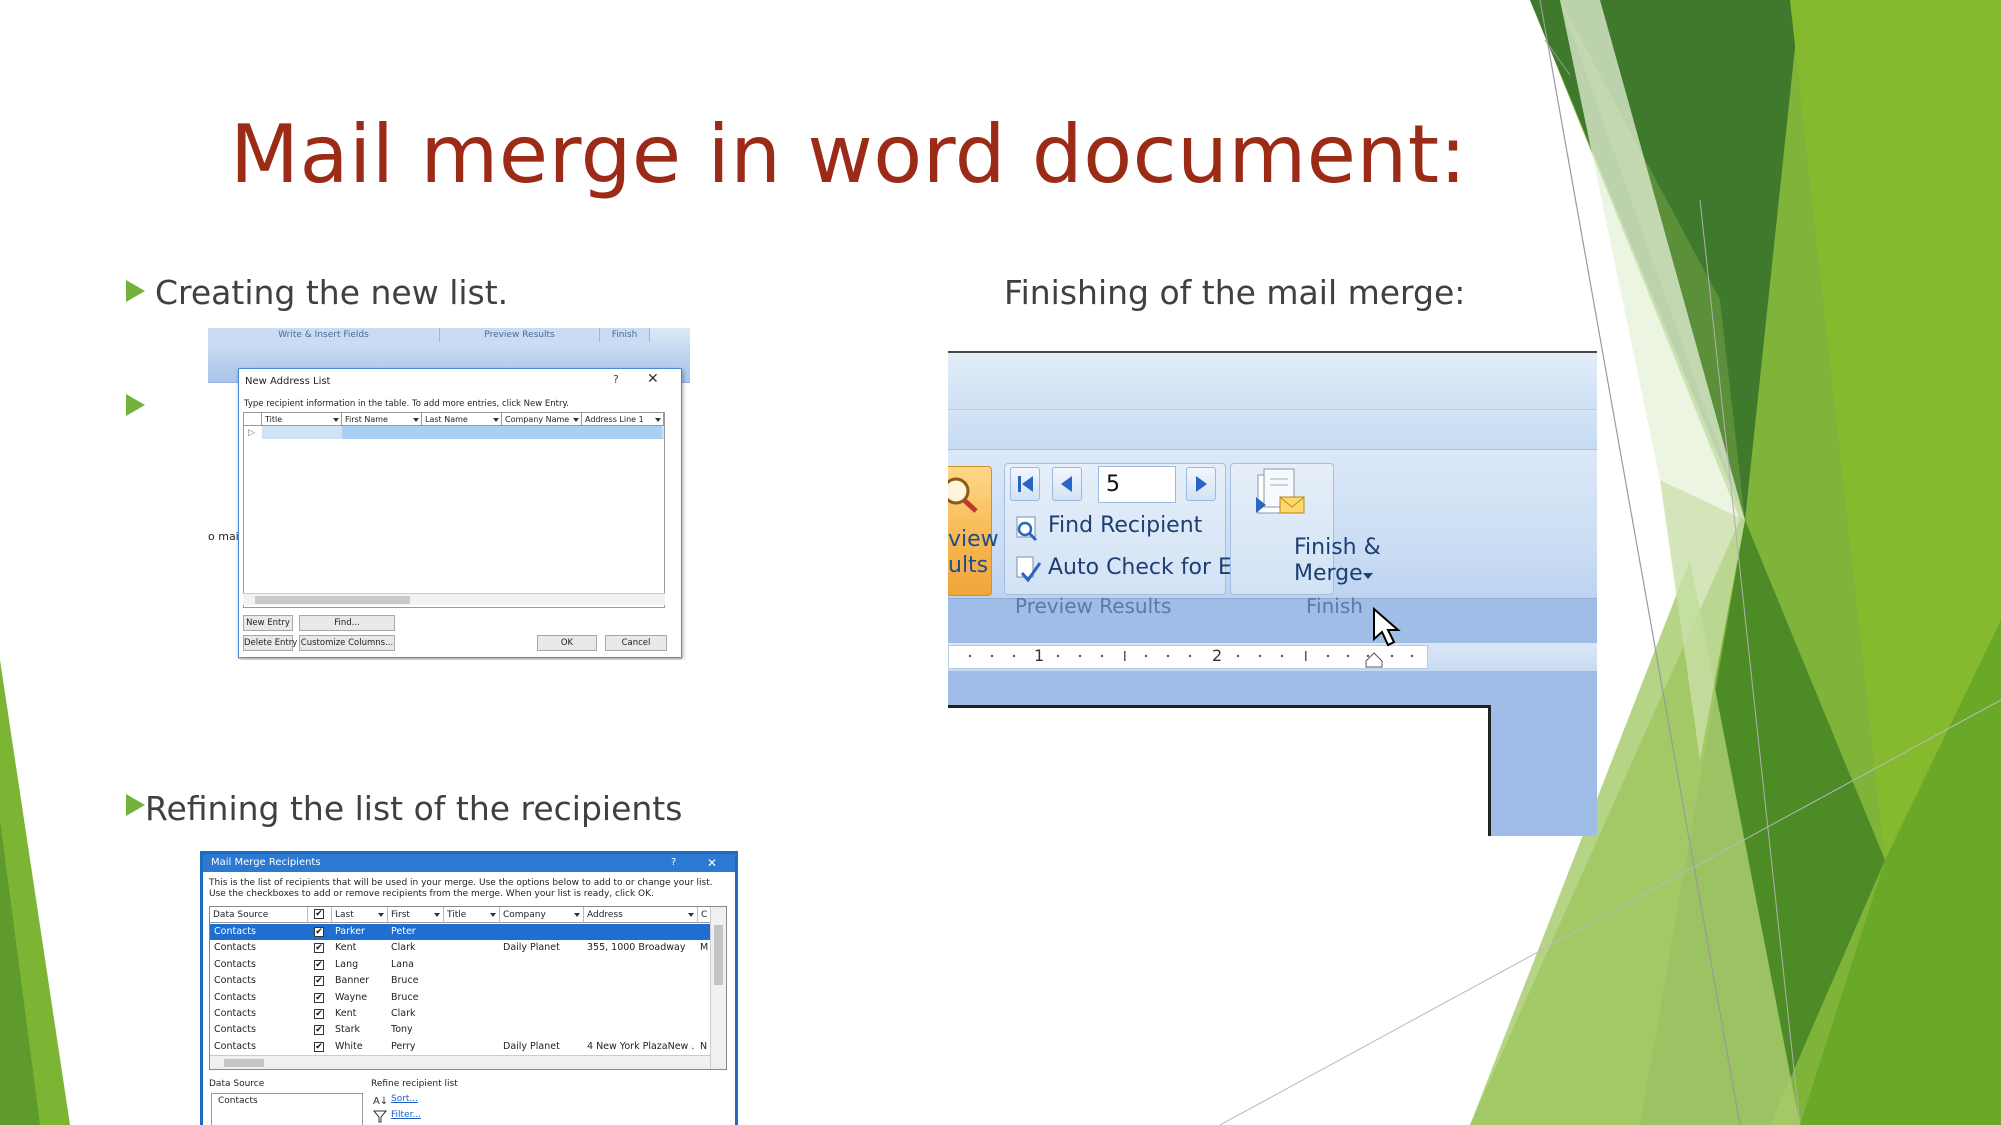  Describe the element at coordinates (1125, 525) in the screenshot. I see `find-recipient-button: Find Recipient` at that location.